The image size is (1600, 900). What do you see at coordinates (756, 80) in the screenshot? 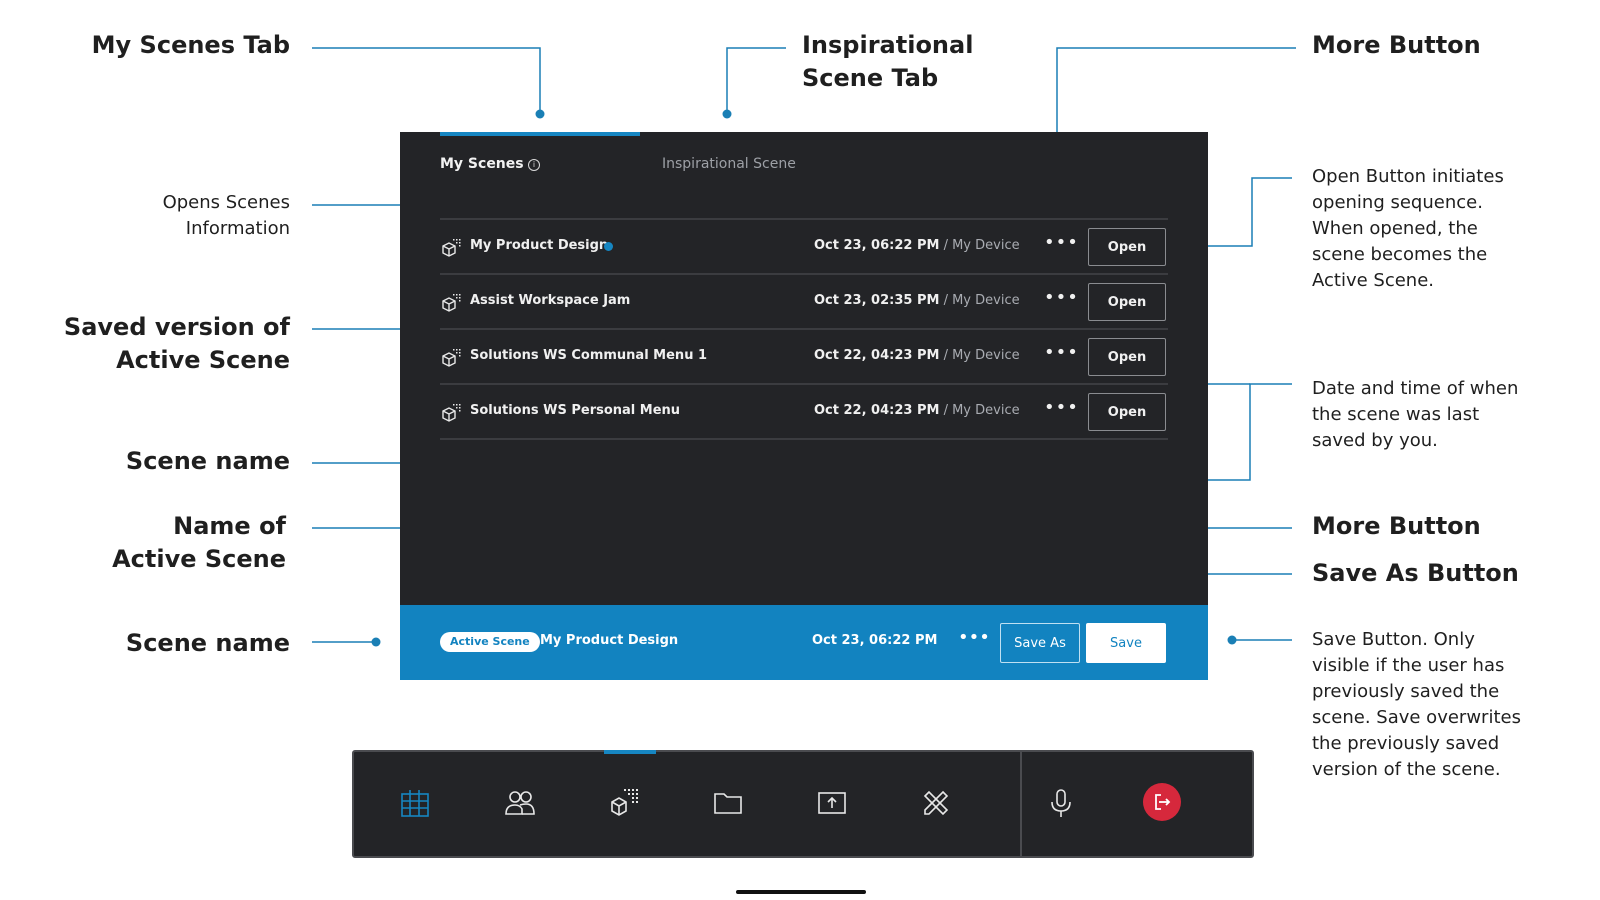
I see `connector-inspirational-tab` at bounding box center [756, 80].